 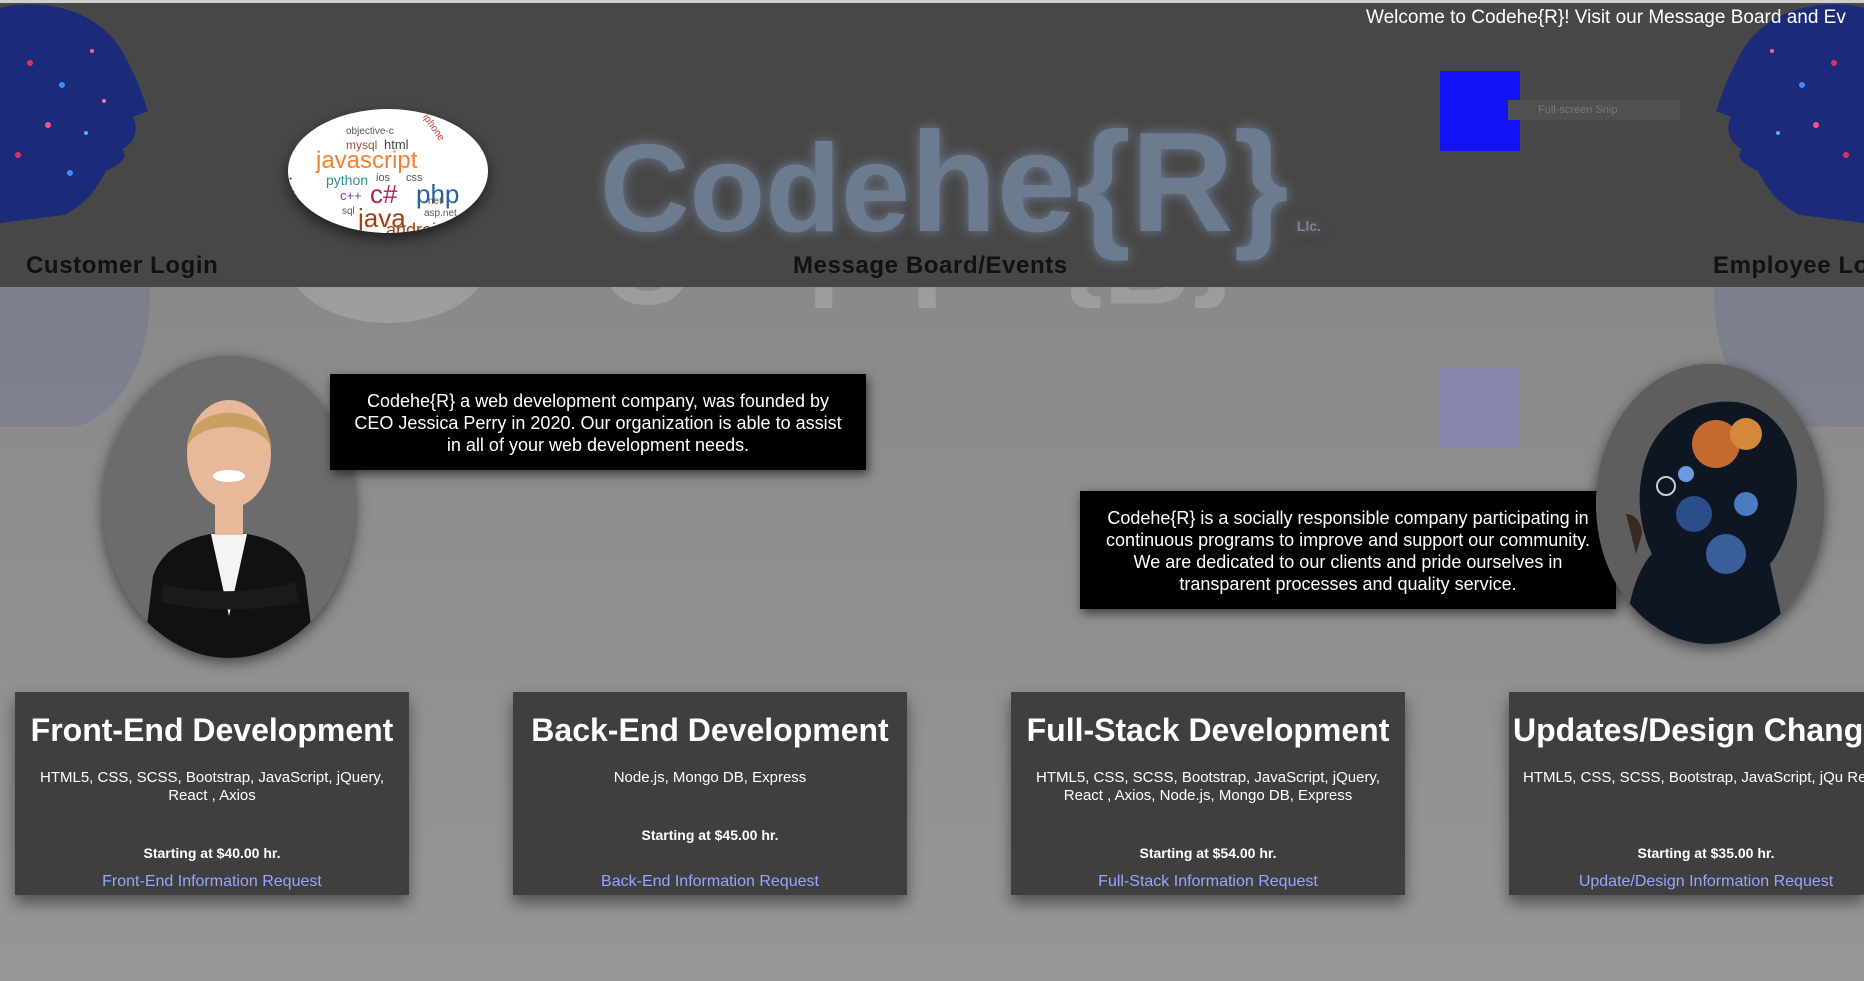 What do you see at coordinates (710, 835) in the screenshot?
I see `service-price: Starting at $45.00 hr.` at bounding box center [710, 835].